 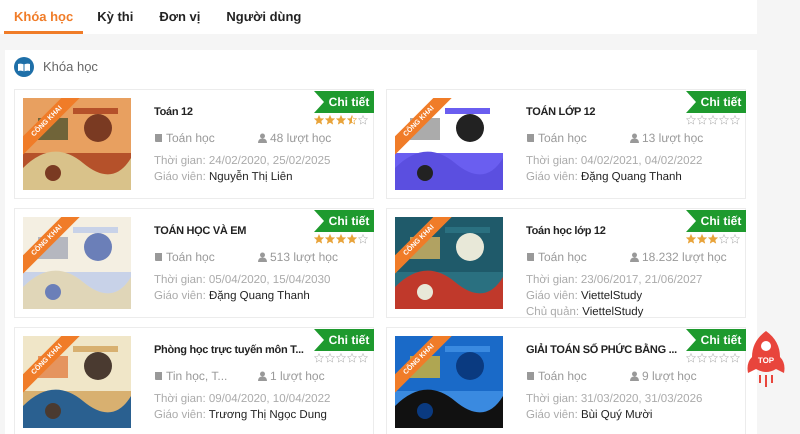 What do you see at coordinates (264, 17) in the screenshot?
I see `tab: Người dùng` at bounding box center [264, 17].